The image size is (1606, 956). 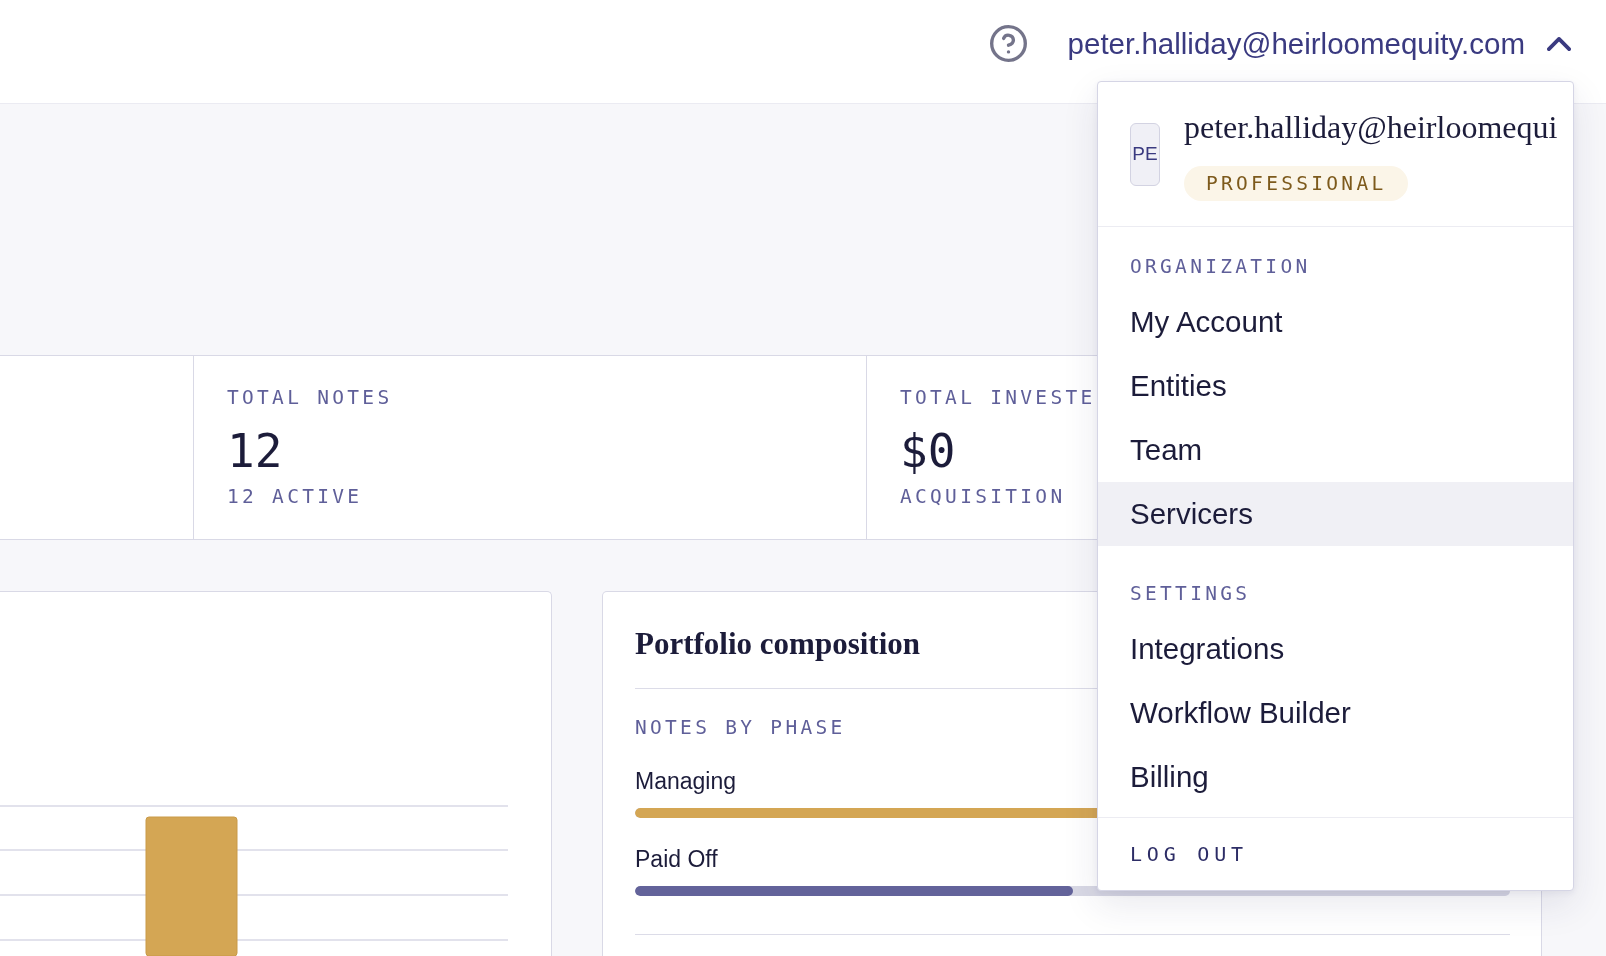 What do you see at coordinates (740, 728) in the screenshot?
I see `section-label: NOTES BY PHASE` at bounding box center [740, 728].